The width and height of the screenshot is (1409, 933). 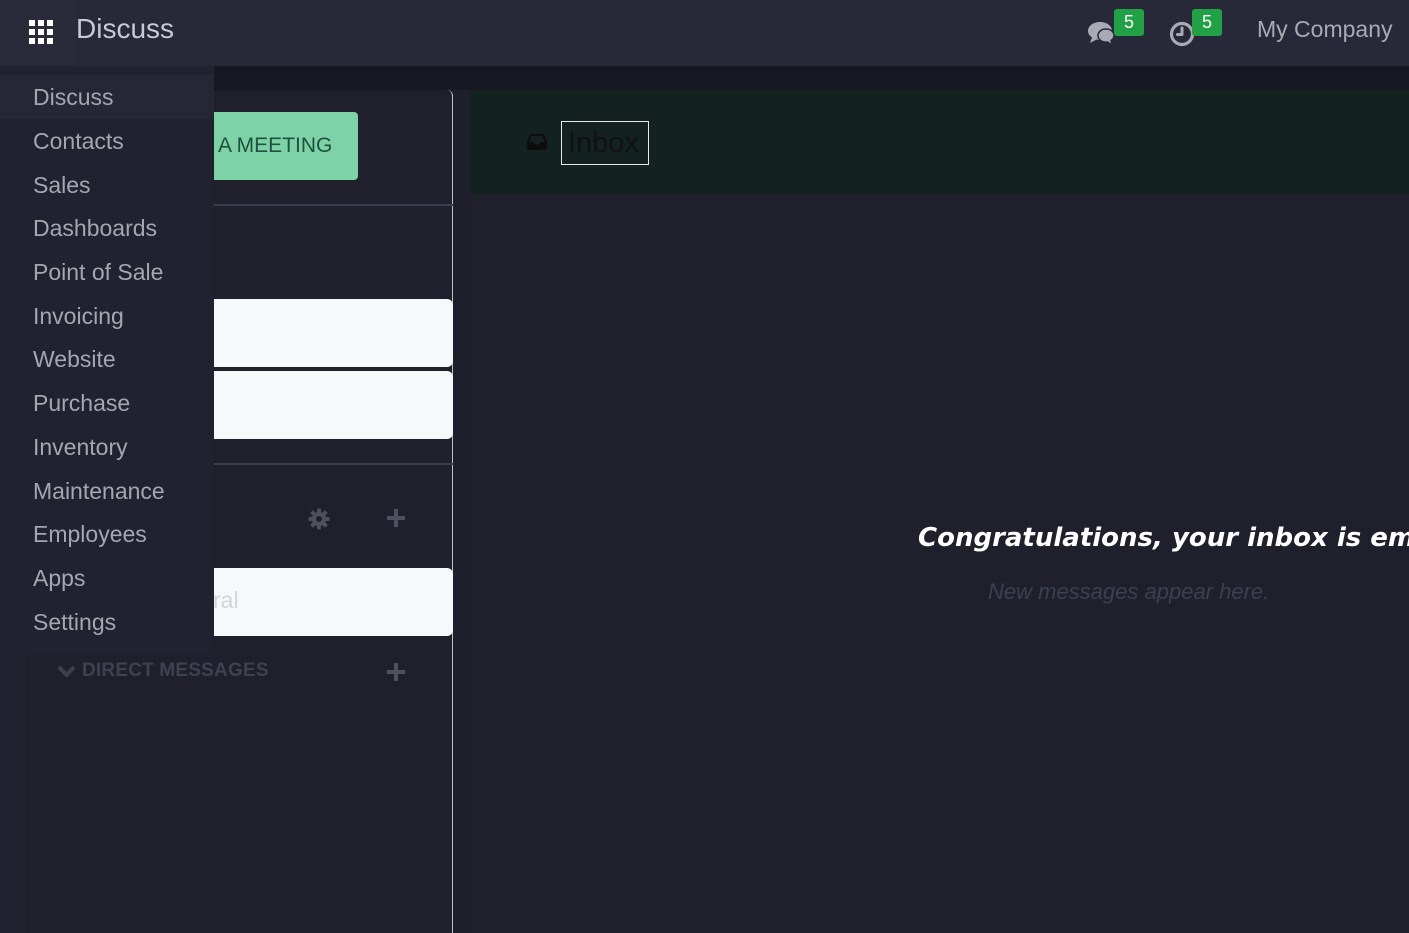 What do you see at coordinates (1101, 33) in the screenshot?
I see `chat-bubbles-icon` at bounding box center [1101, 33].